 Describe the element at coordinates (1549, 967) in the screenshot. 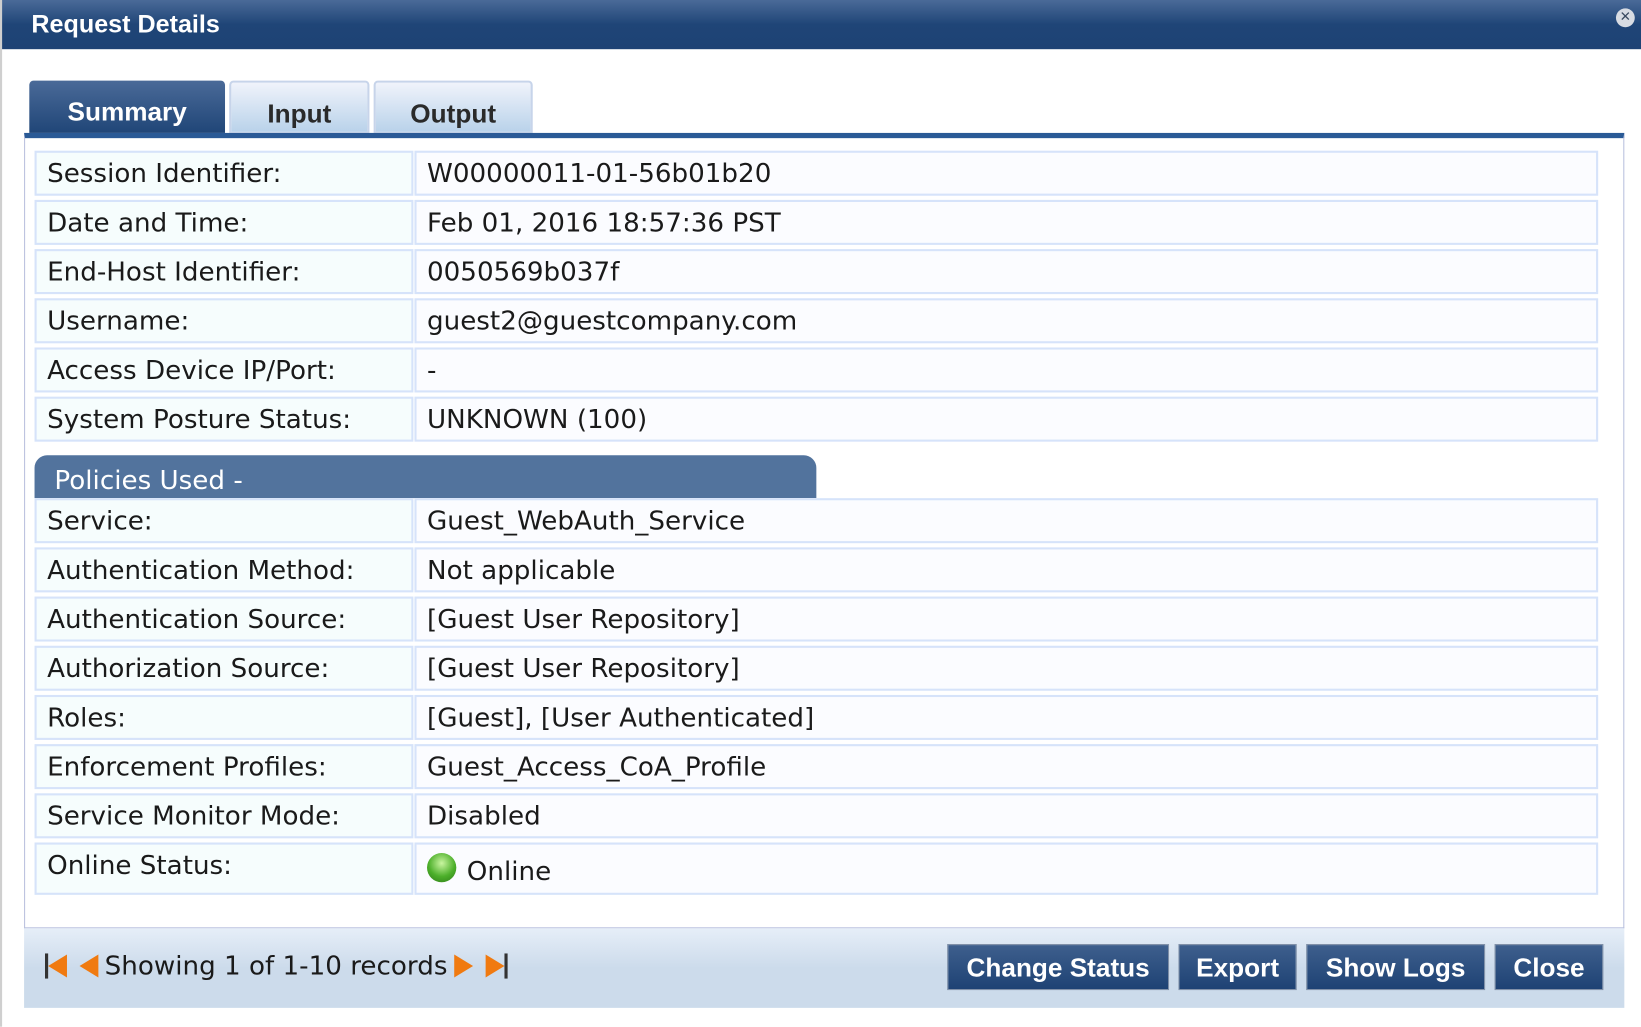

I see `close-button: Close` at that location.